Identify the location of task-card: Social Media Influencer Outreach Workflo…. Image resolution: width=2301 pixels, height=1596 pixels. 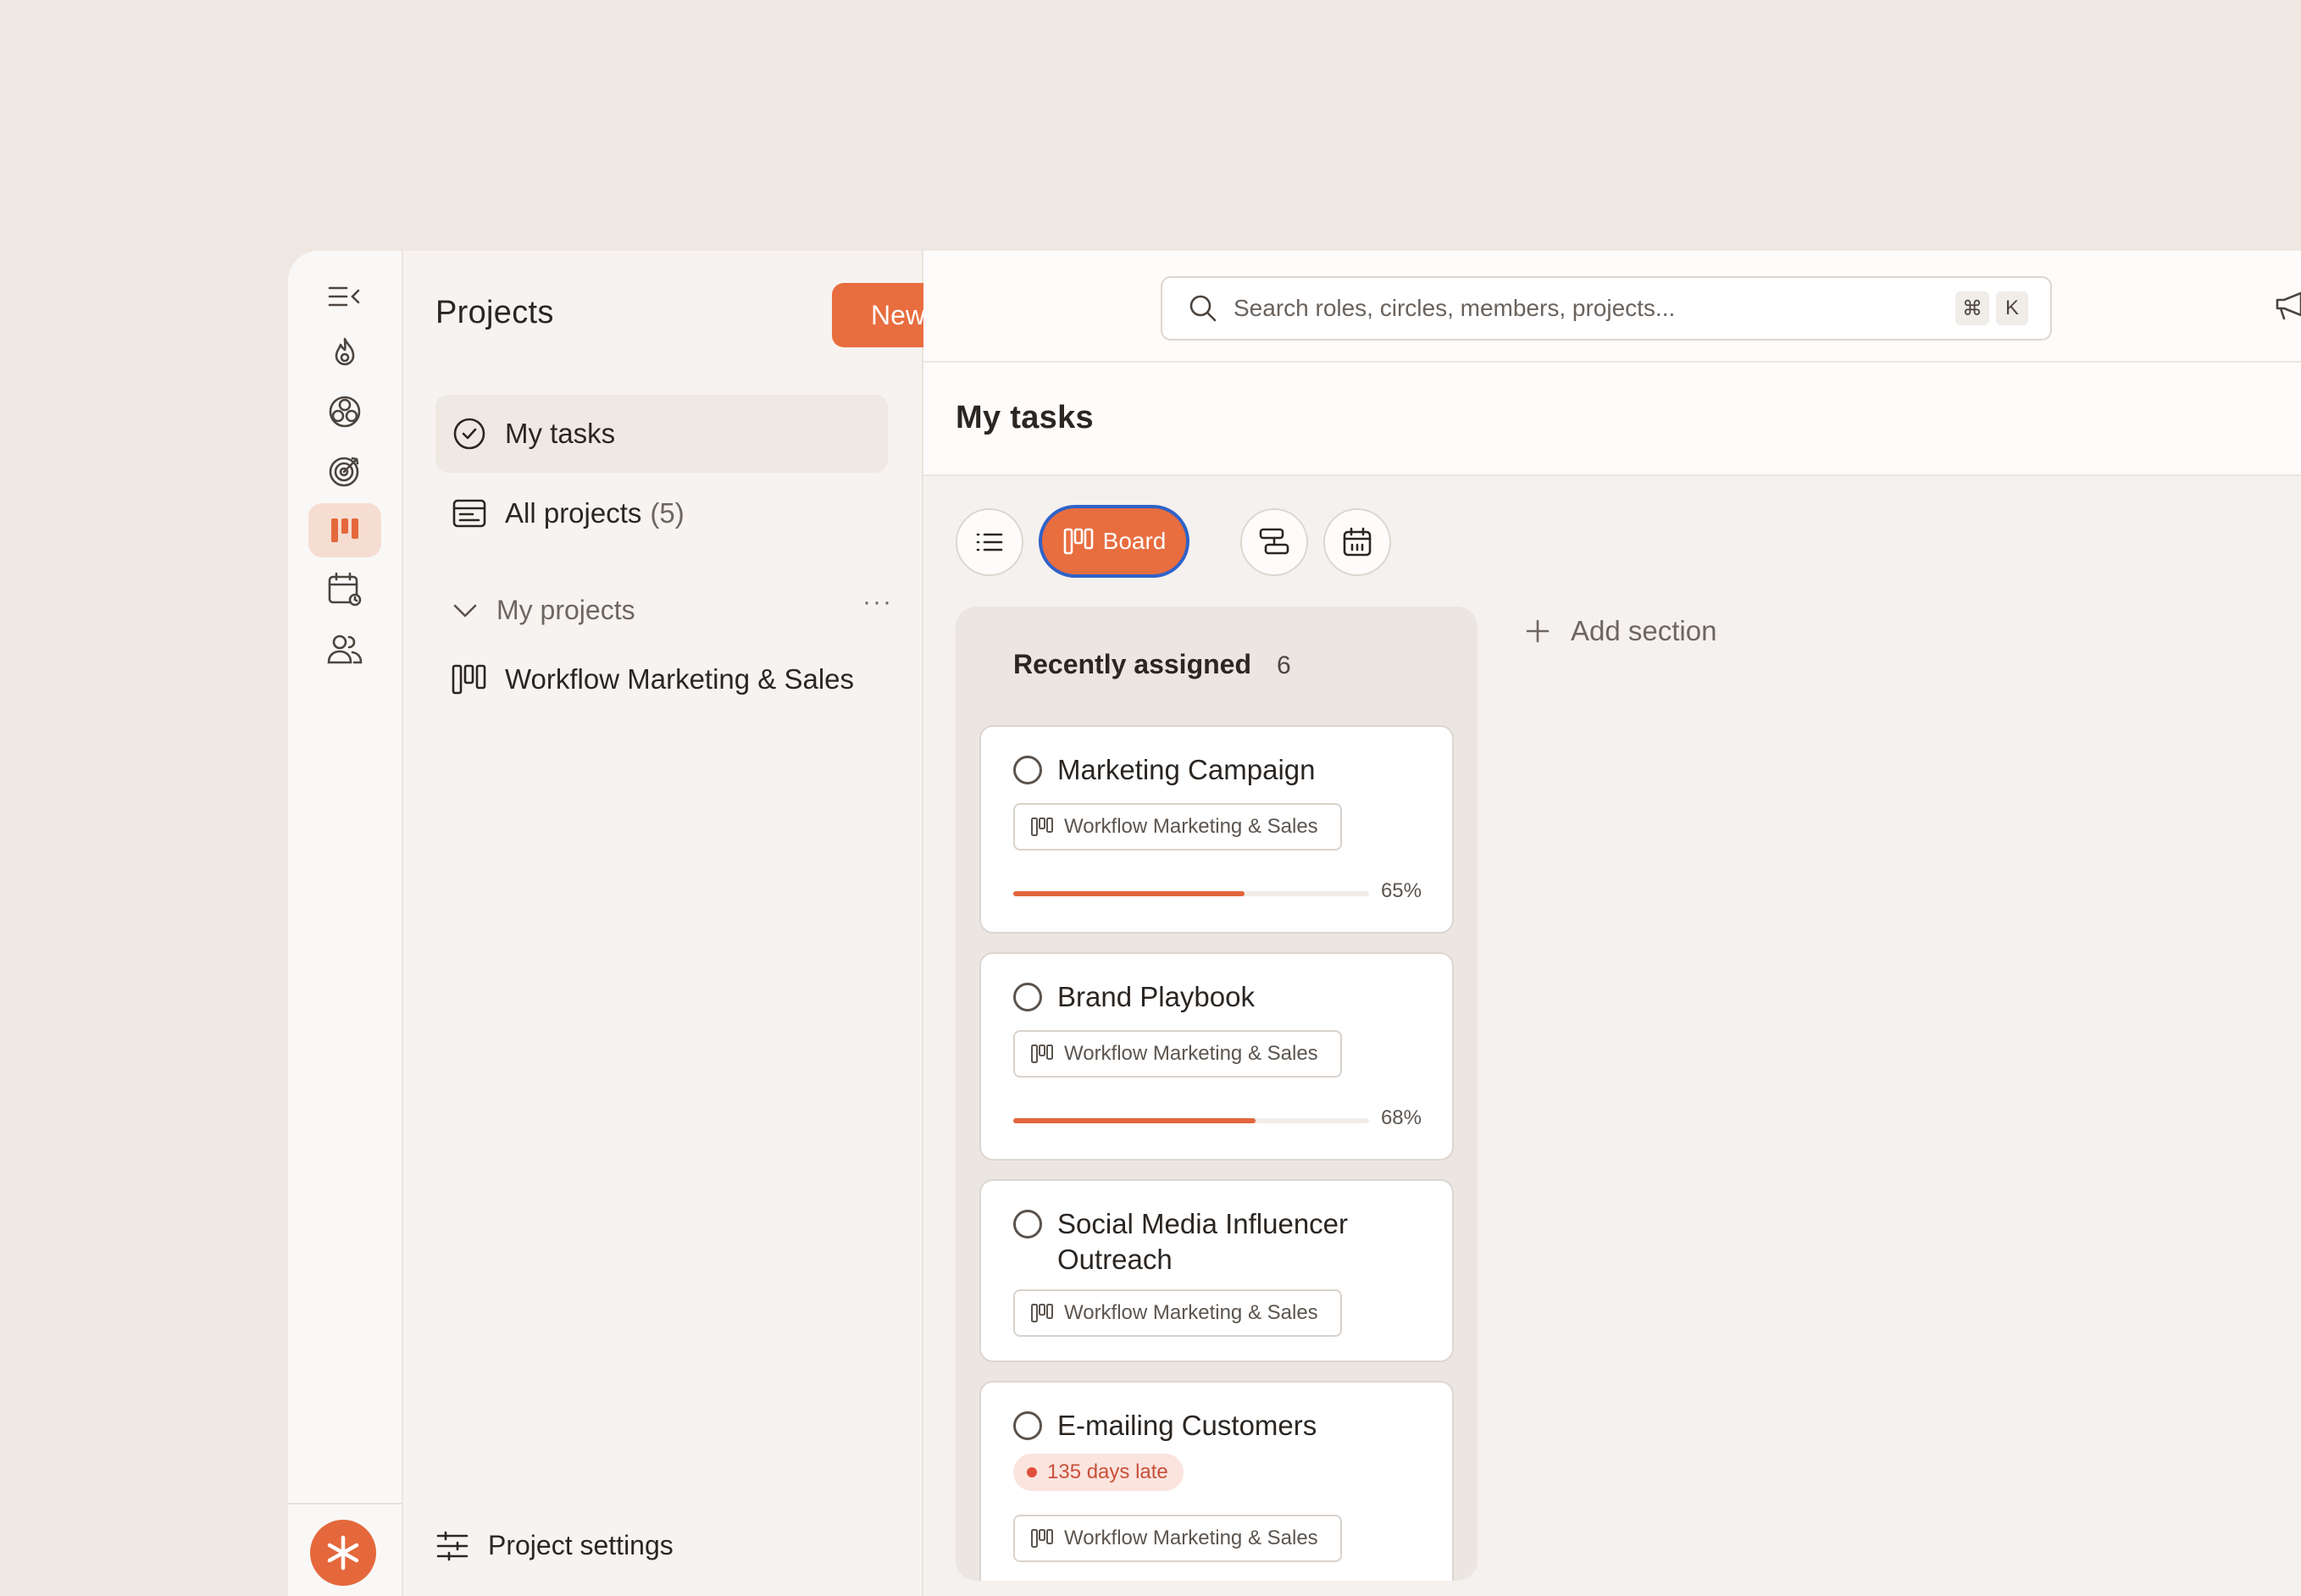
(1216, 1270).